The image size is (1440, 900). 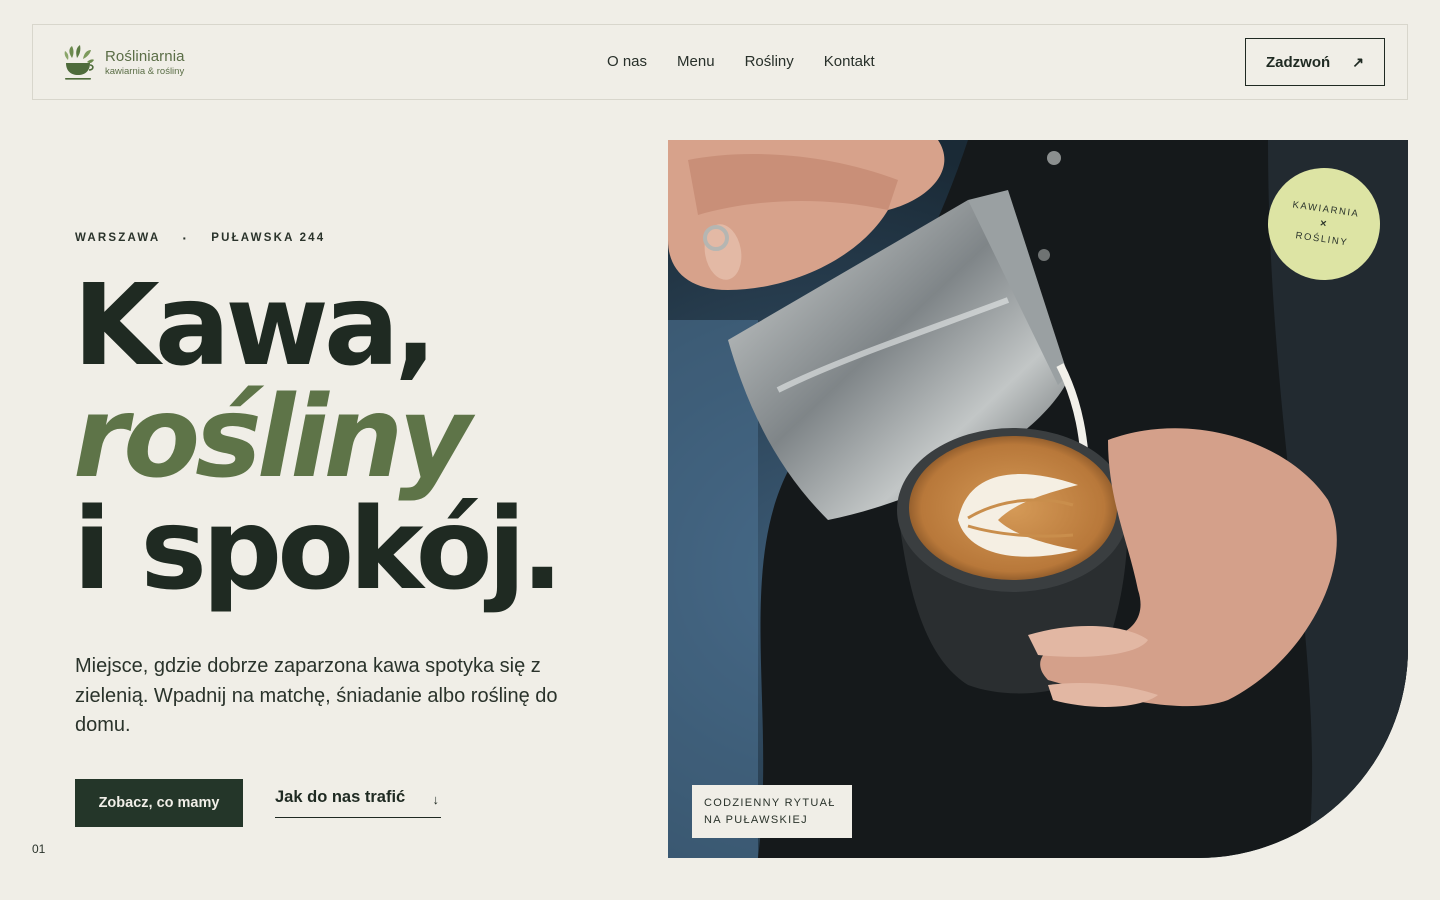 I want to click on badge-line-2: ROŚLINY, so click(x=1321, y=238).